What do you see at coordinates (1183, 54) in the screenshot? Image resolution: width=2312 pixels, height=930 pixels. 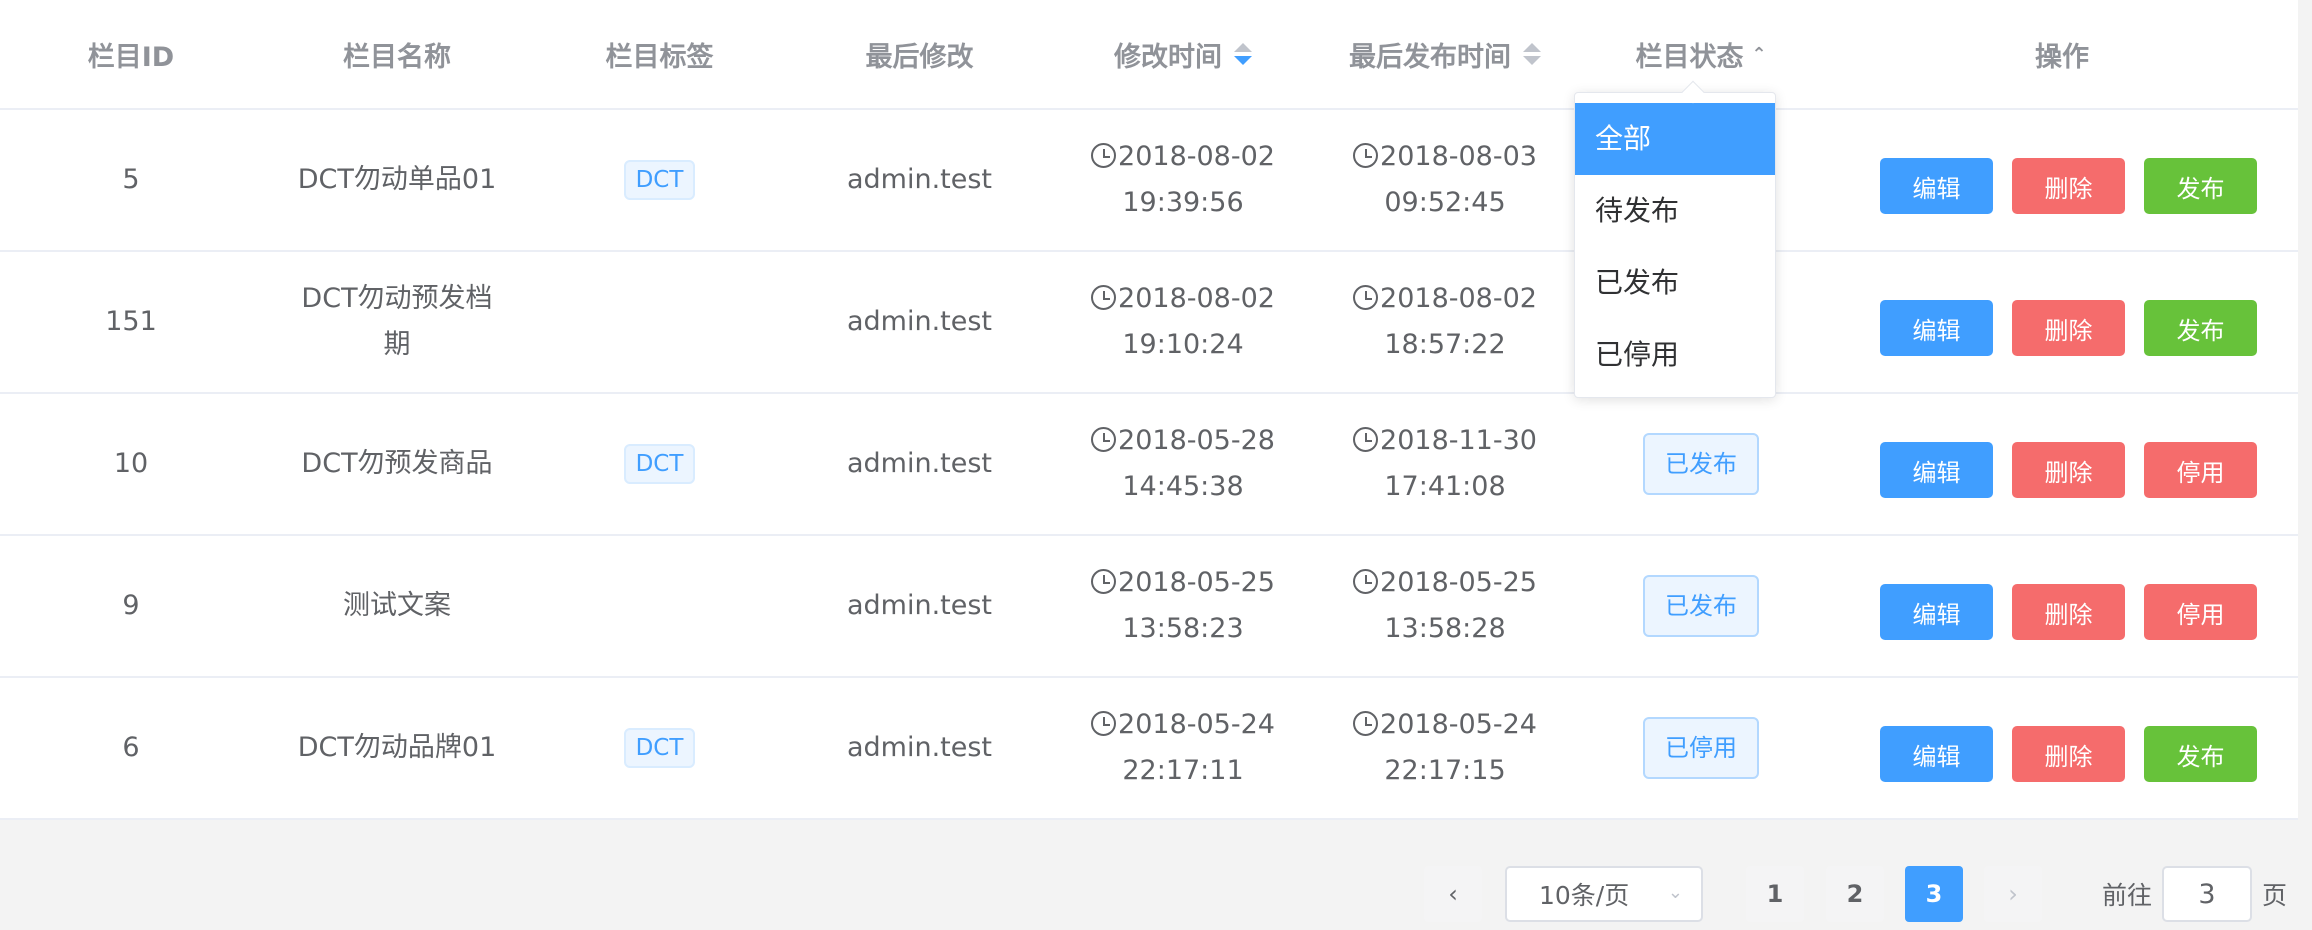 I see `col-header-modified-time: 修改时间` at bounding box center [1183, 54].